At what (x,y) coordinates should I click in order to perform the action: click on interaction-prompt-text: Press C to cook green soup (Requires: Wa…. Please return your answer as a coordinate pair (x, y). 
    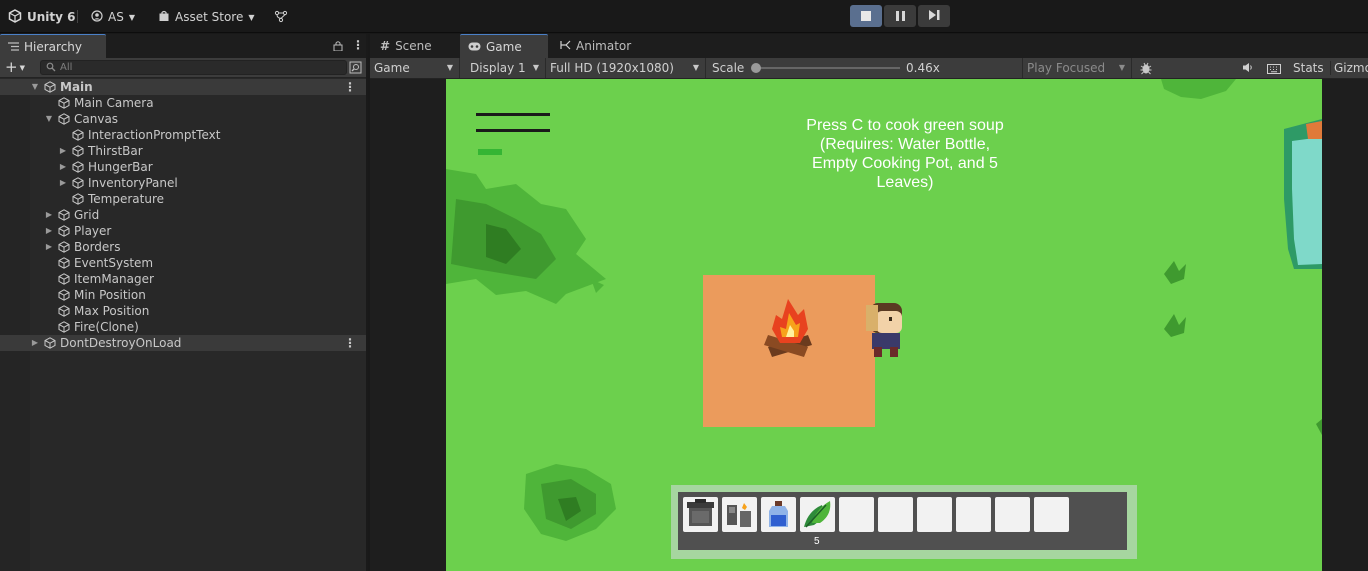
    Looking at the image, I should click on (905, 154).